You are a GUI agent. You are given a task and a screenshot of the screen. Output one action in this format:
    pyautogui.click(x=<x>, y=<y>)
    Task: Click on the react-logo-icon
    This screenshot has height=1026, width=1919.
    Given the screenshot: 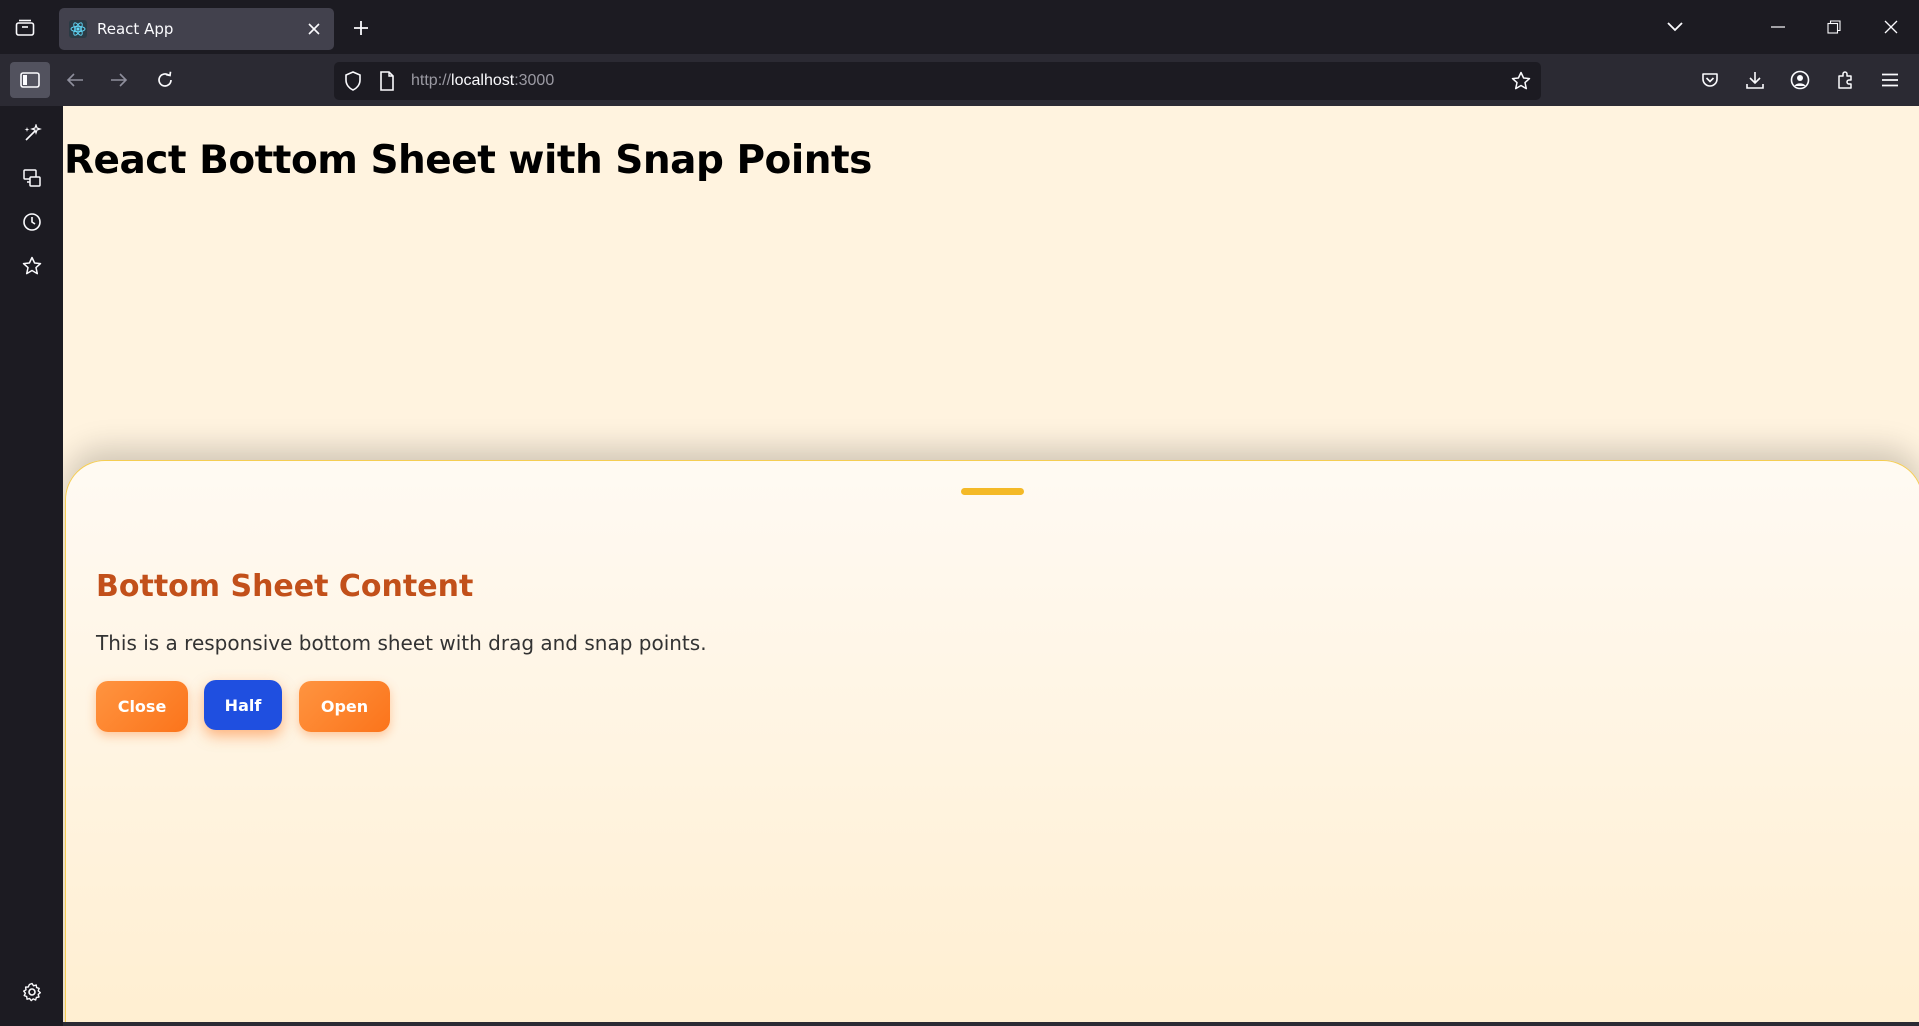 What is the action you would take?
    pyautogui.click(x=78, y=29)
    